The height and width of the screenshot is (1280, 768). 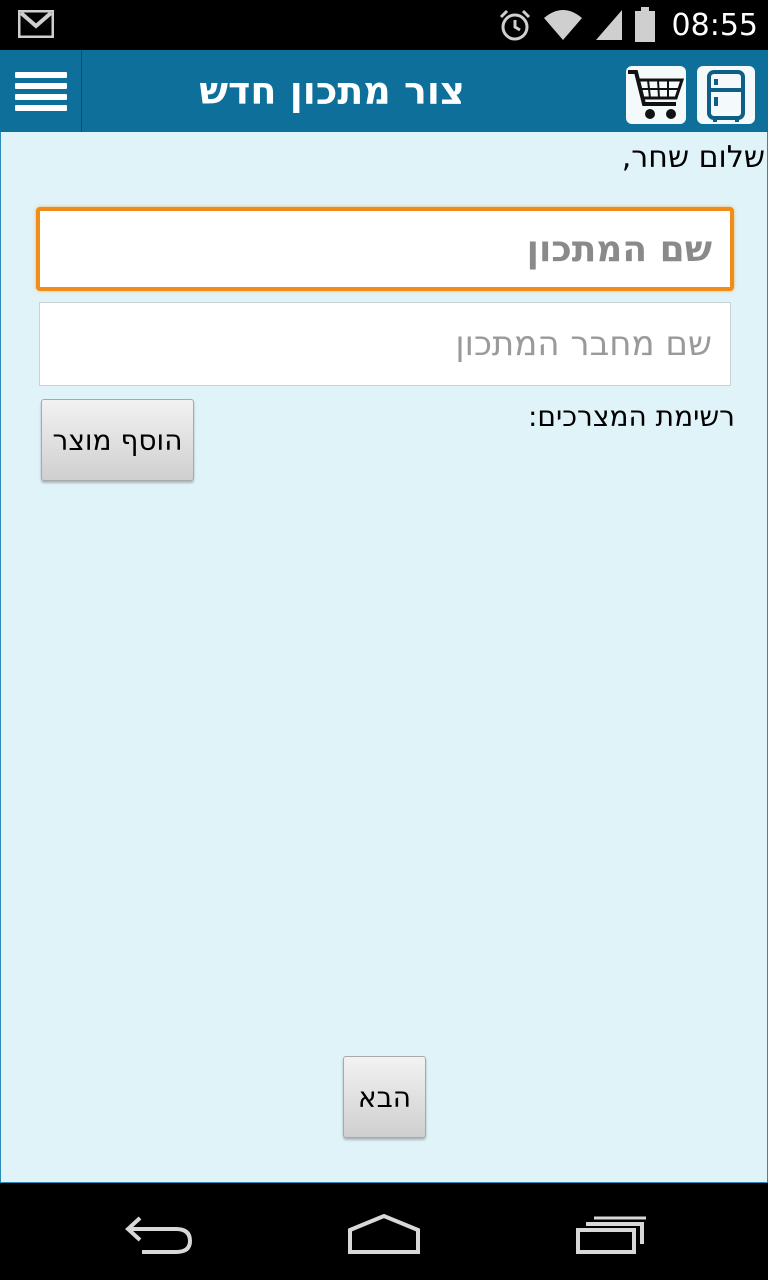 What do you see at coordinates (714, 25) in the screenshot?
I see `clock: 08:55` at bounding box center [714, 25].